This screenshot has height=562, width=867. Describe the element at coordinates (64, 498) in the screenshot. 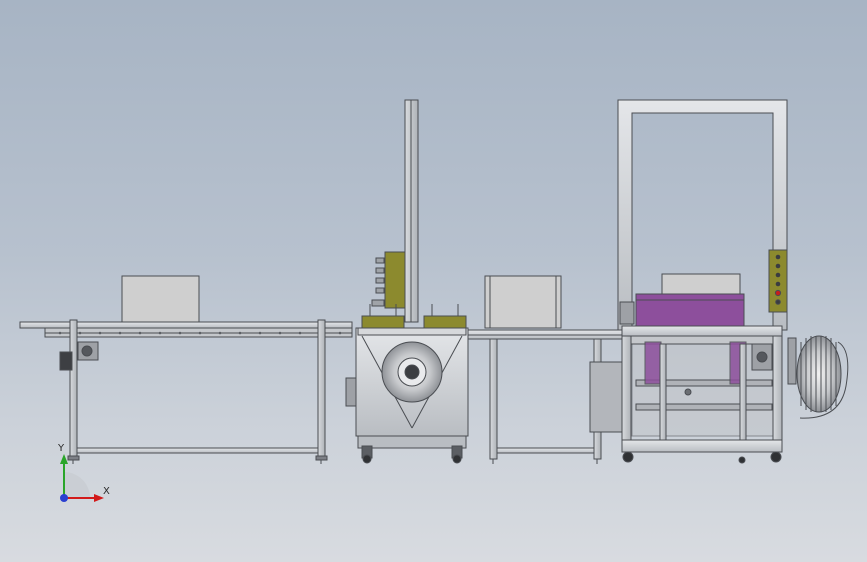

I see `z-axis-dot` at that location.